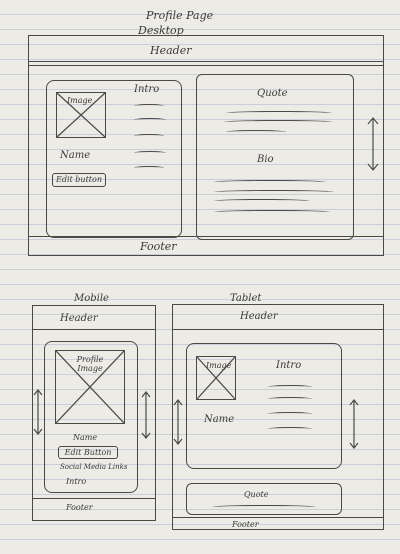 The image size is (400, 554). What do you see at coordinates (245, 524) in the screenshot?
I see `tablet-footer: Footer` at bounding box center [245, 524].